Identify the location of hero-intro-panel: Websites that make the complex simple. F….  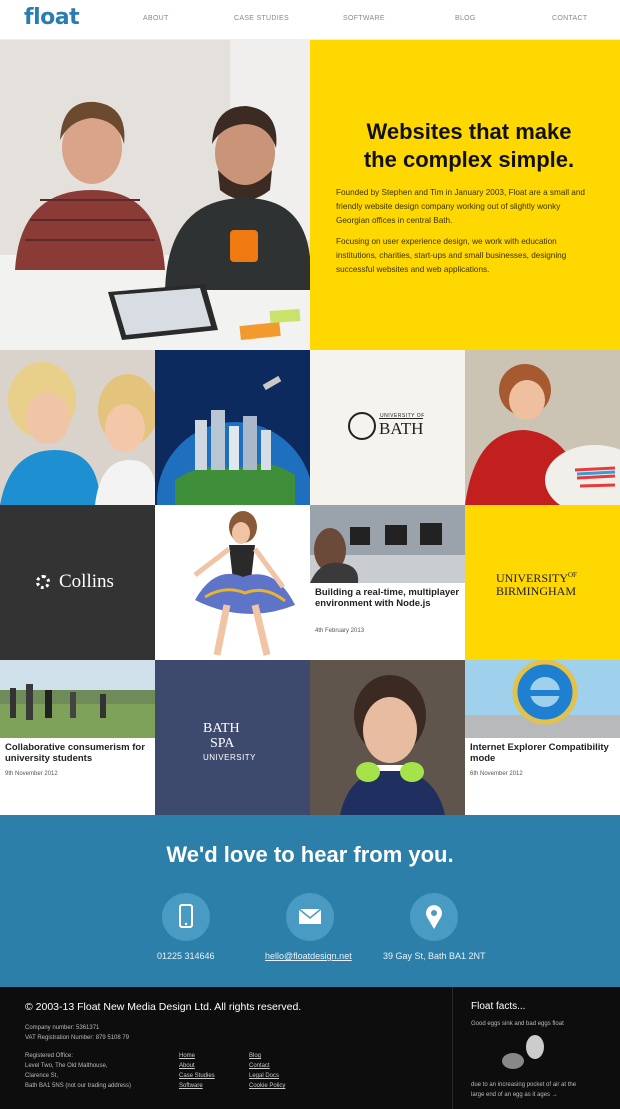
(465, 195).